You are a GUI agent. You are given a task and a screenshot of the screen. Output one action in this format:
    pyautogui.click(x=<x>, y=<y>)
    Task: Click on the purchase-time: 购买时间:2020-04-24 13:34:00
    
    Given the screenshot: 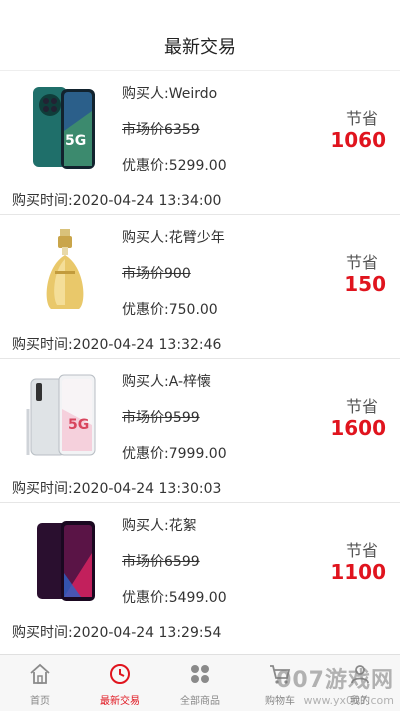 What is the action you would take?
    pyautogui.click(x=117, y=201)
    